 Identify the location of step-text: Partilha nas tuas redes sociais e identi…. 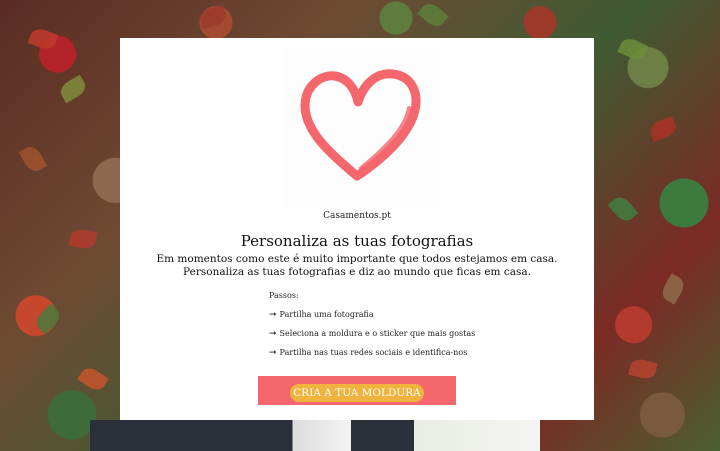
(373, 352).